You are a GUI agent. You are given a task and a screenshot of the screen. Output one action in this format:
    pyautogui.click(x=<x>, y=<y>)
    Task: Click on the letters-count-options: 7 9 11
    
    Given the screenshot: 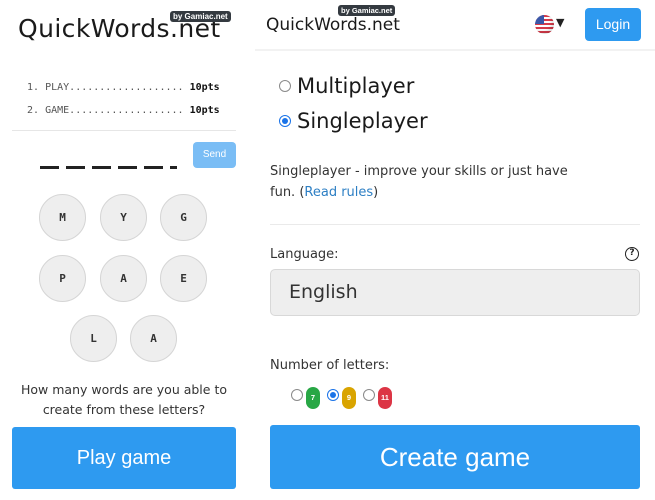 What is the action you would take?
    pyautogui.click(x=345, y=395)
    